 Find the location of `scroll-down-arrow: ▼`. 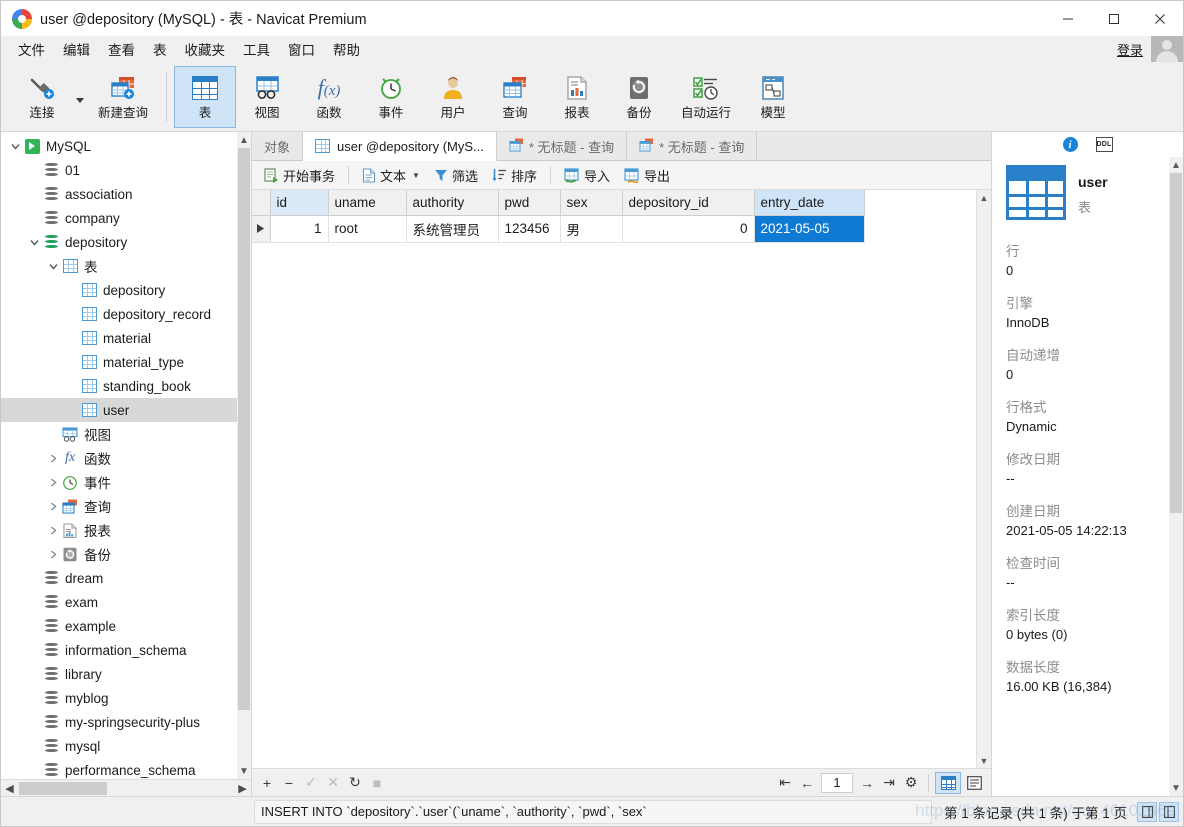

scroll-down-arrow: ▼ is located at coordinates (244, 771).